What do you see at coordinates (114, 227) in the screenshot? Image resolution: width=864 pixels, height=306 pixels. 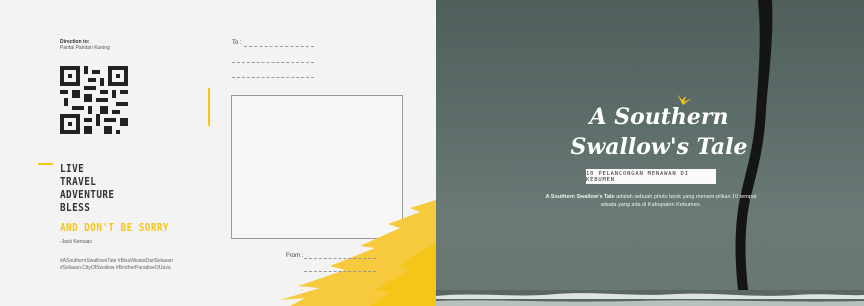 I see `motto-line-highlight: AND DON'T BE SORRY` at bounding box center [114, 227].